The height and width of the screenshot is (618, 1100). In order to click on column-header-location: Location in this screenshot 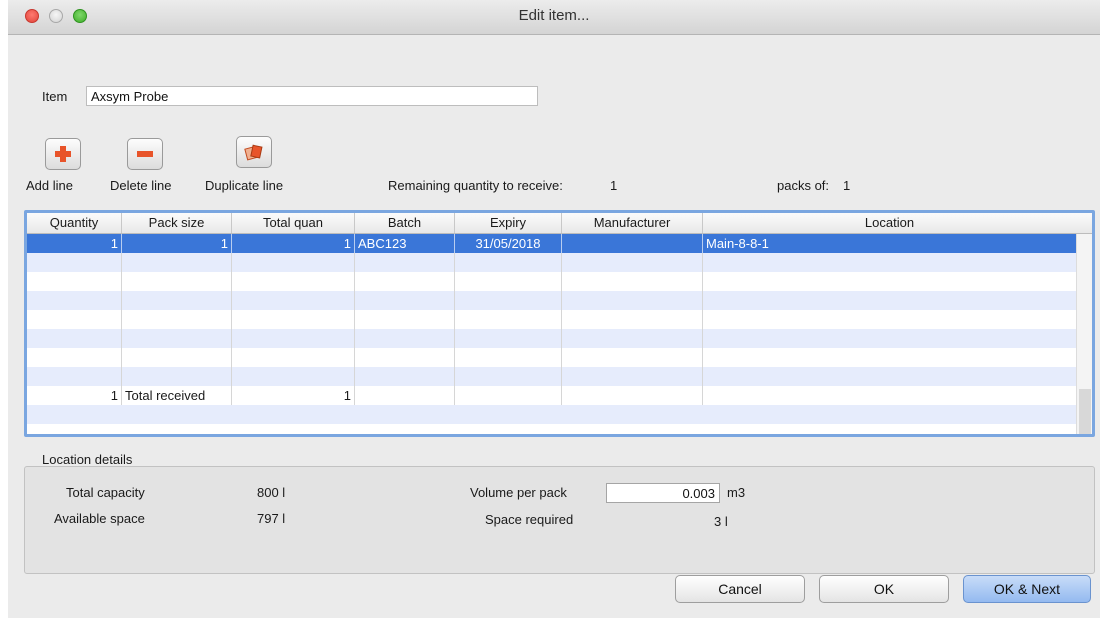, I will do `click(889, 223)`.